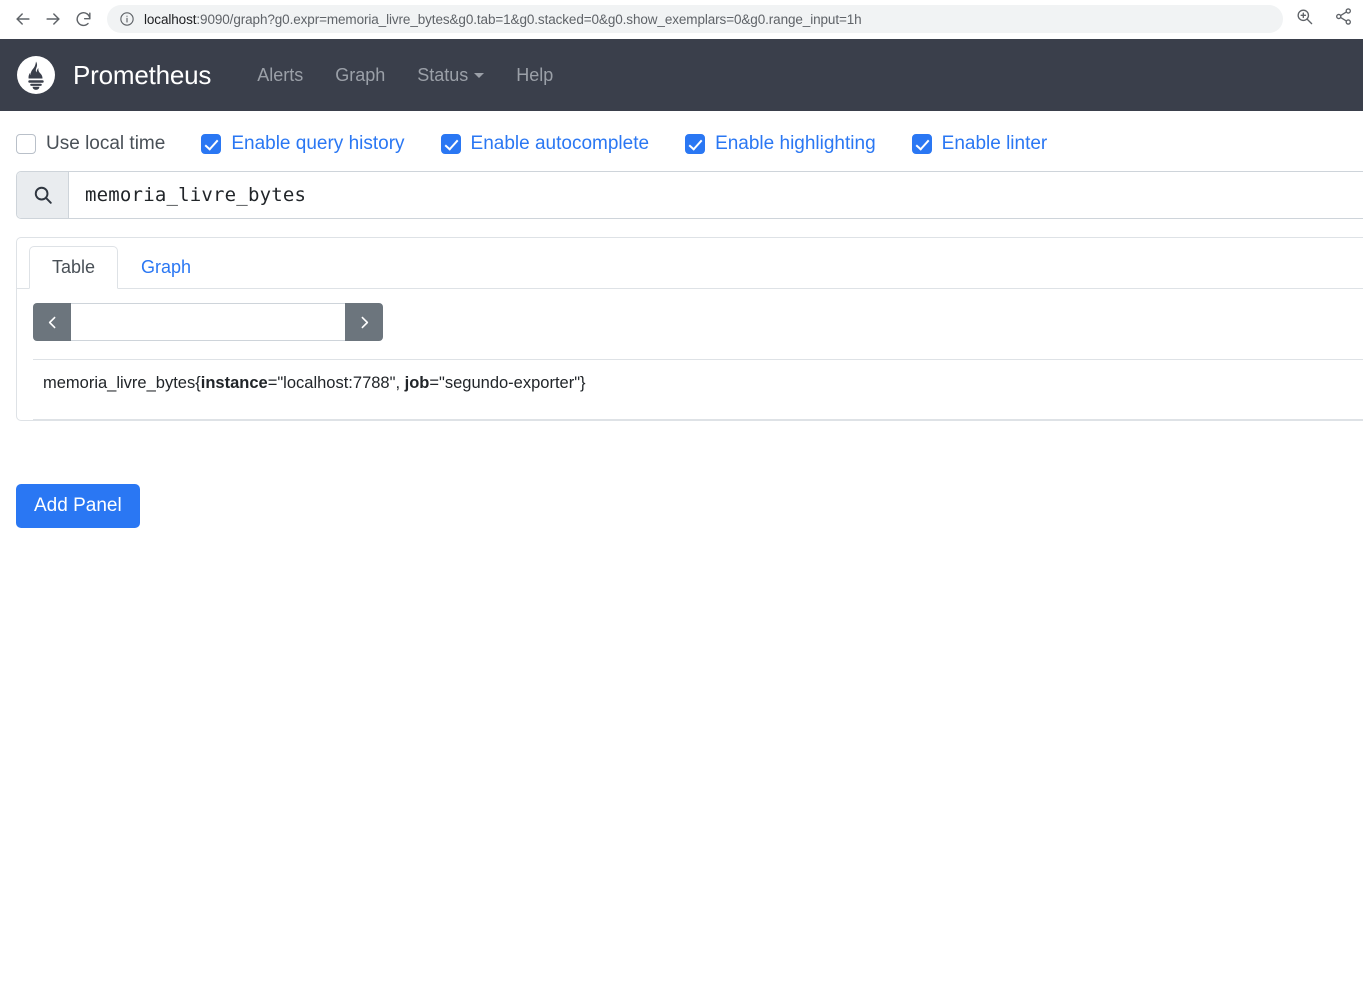 This screenshot has width=1363, height=1003. Describe the element at coordinates (690, 263) in the screenshot. I see `panel-tabs-bar: Table Graph Loa` at that location.